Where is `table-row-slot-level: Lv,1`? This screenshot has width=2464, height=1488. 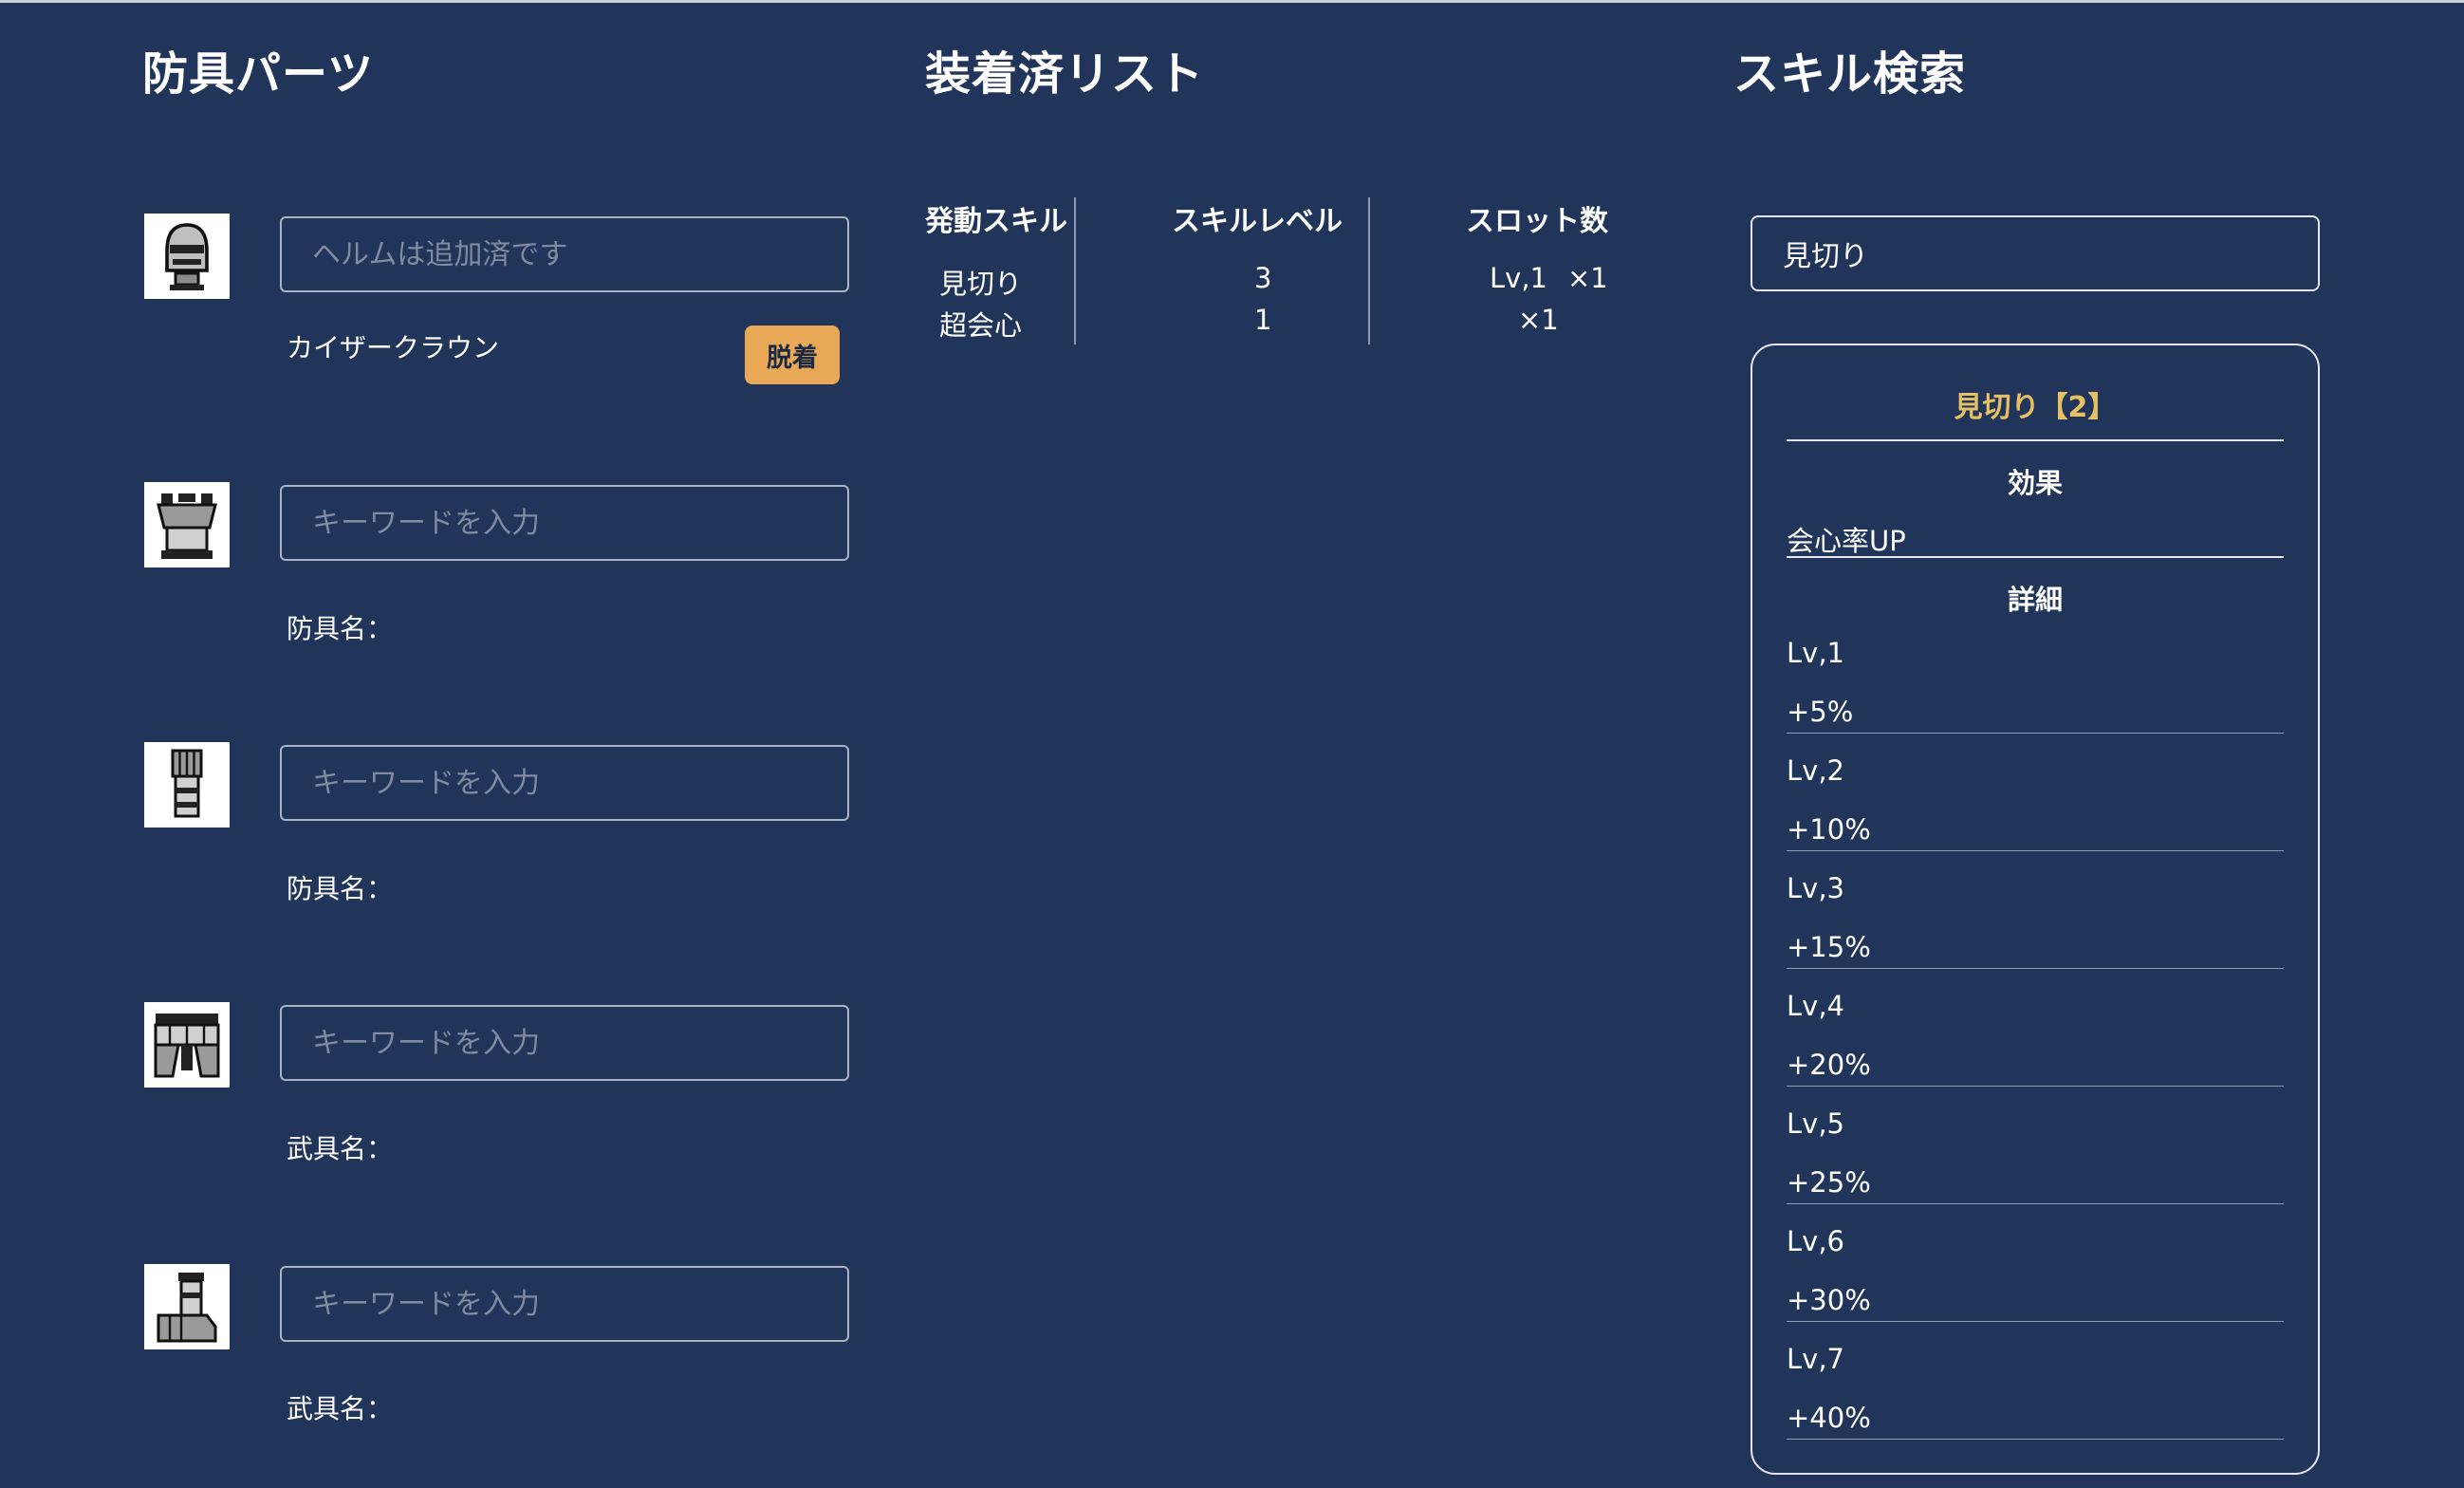
table-row-slot-level: Lv,1 is located at coordinates (1518, 278).